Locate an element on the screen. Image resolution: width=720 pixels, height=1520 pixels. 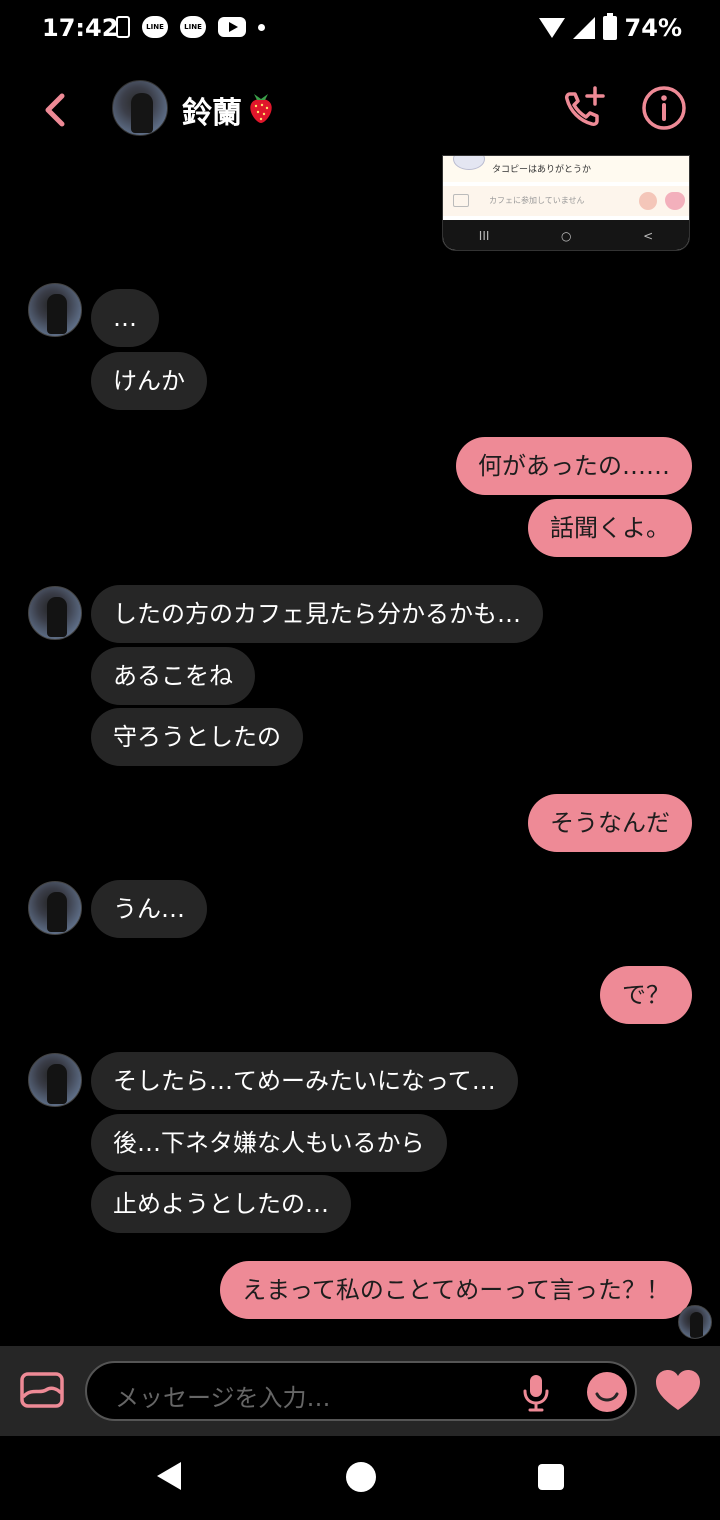
line-app-icon: LINE is located at coordinates (155, 27).